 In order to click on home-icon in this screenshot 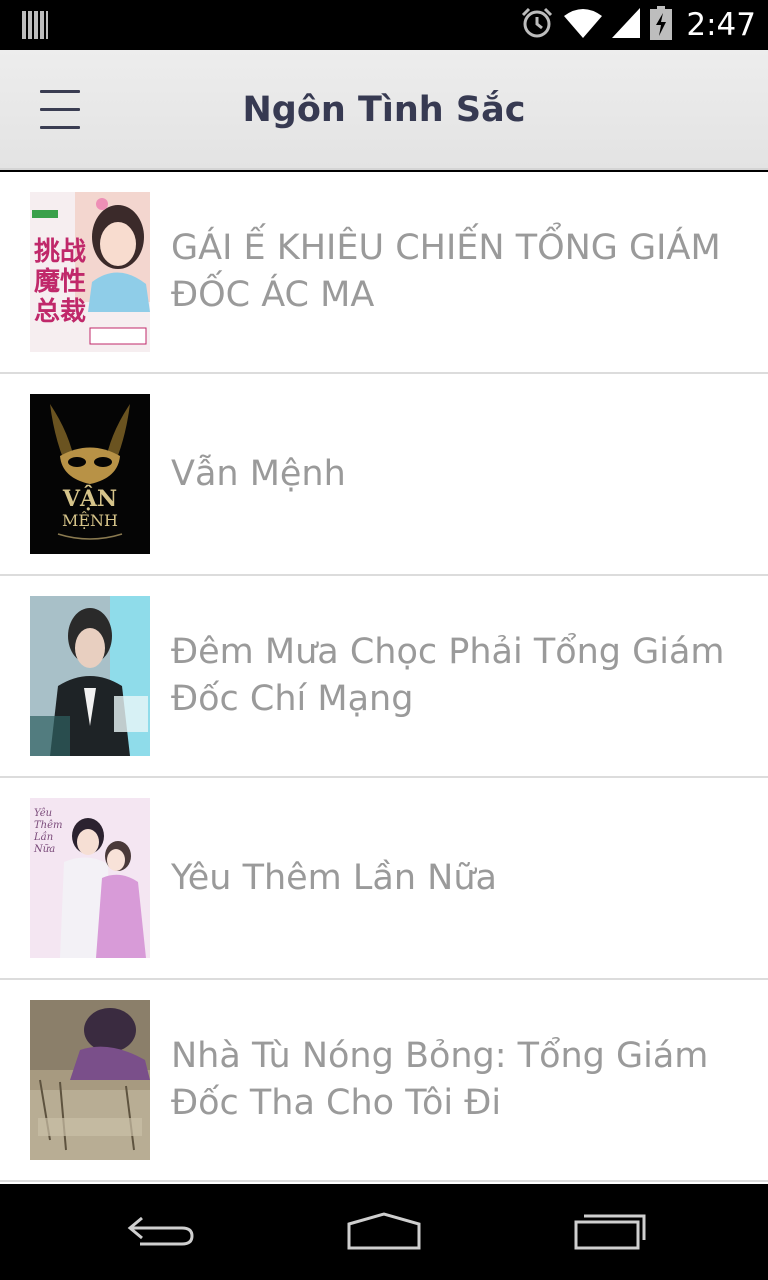, I will do `click(384, 1232)`.